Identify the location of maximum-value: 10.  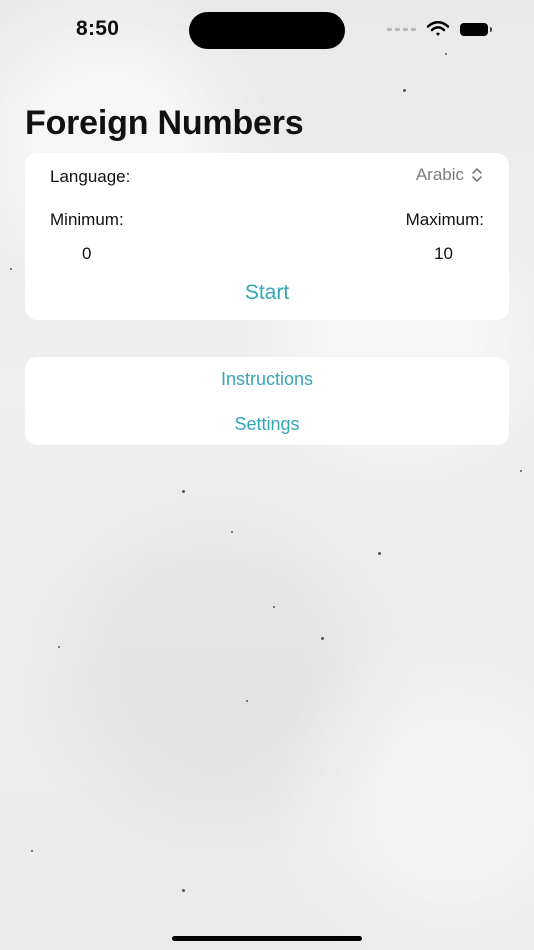
(443, 254).